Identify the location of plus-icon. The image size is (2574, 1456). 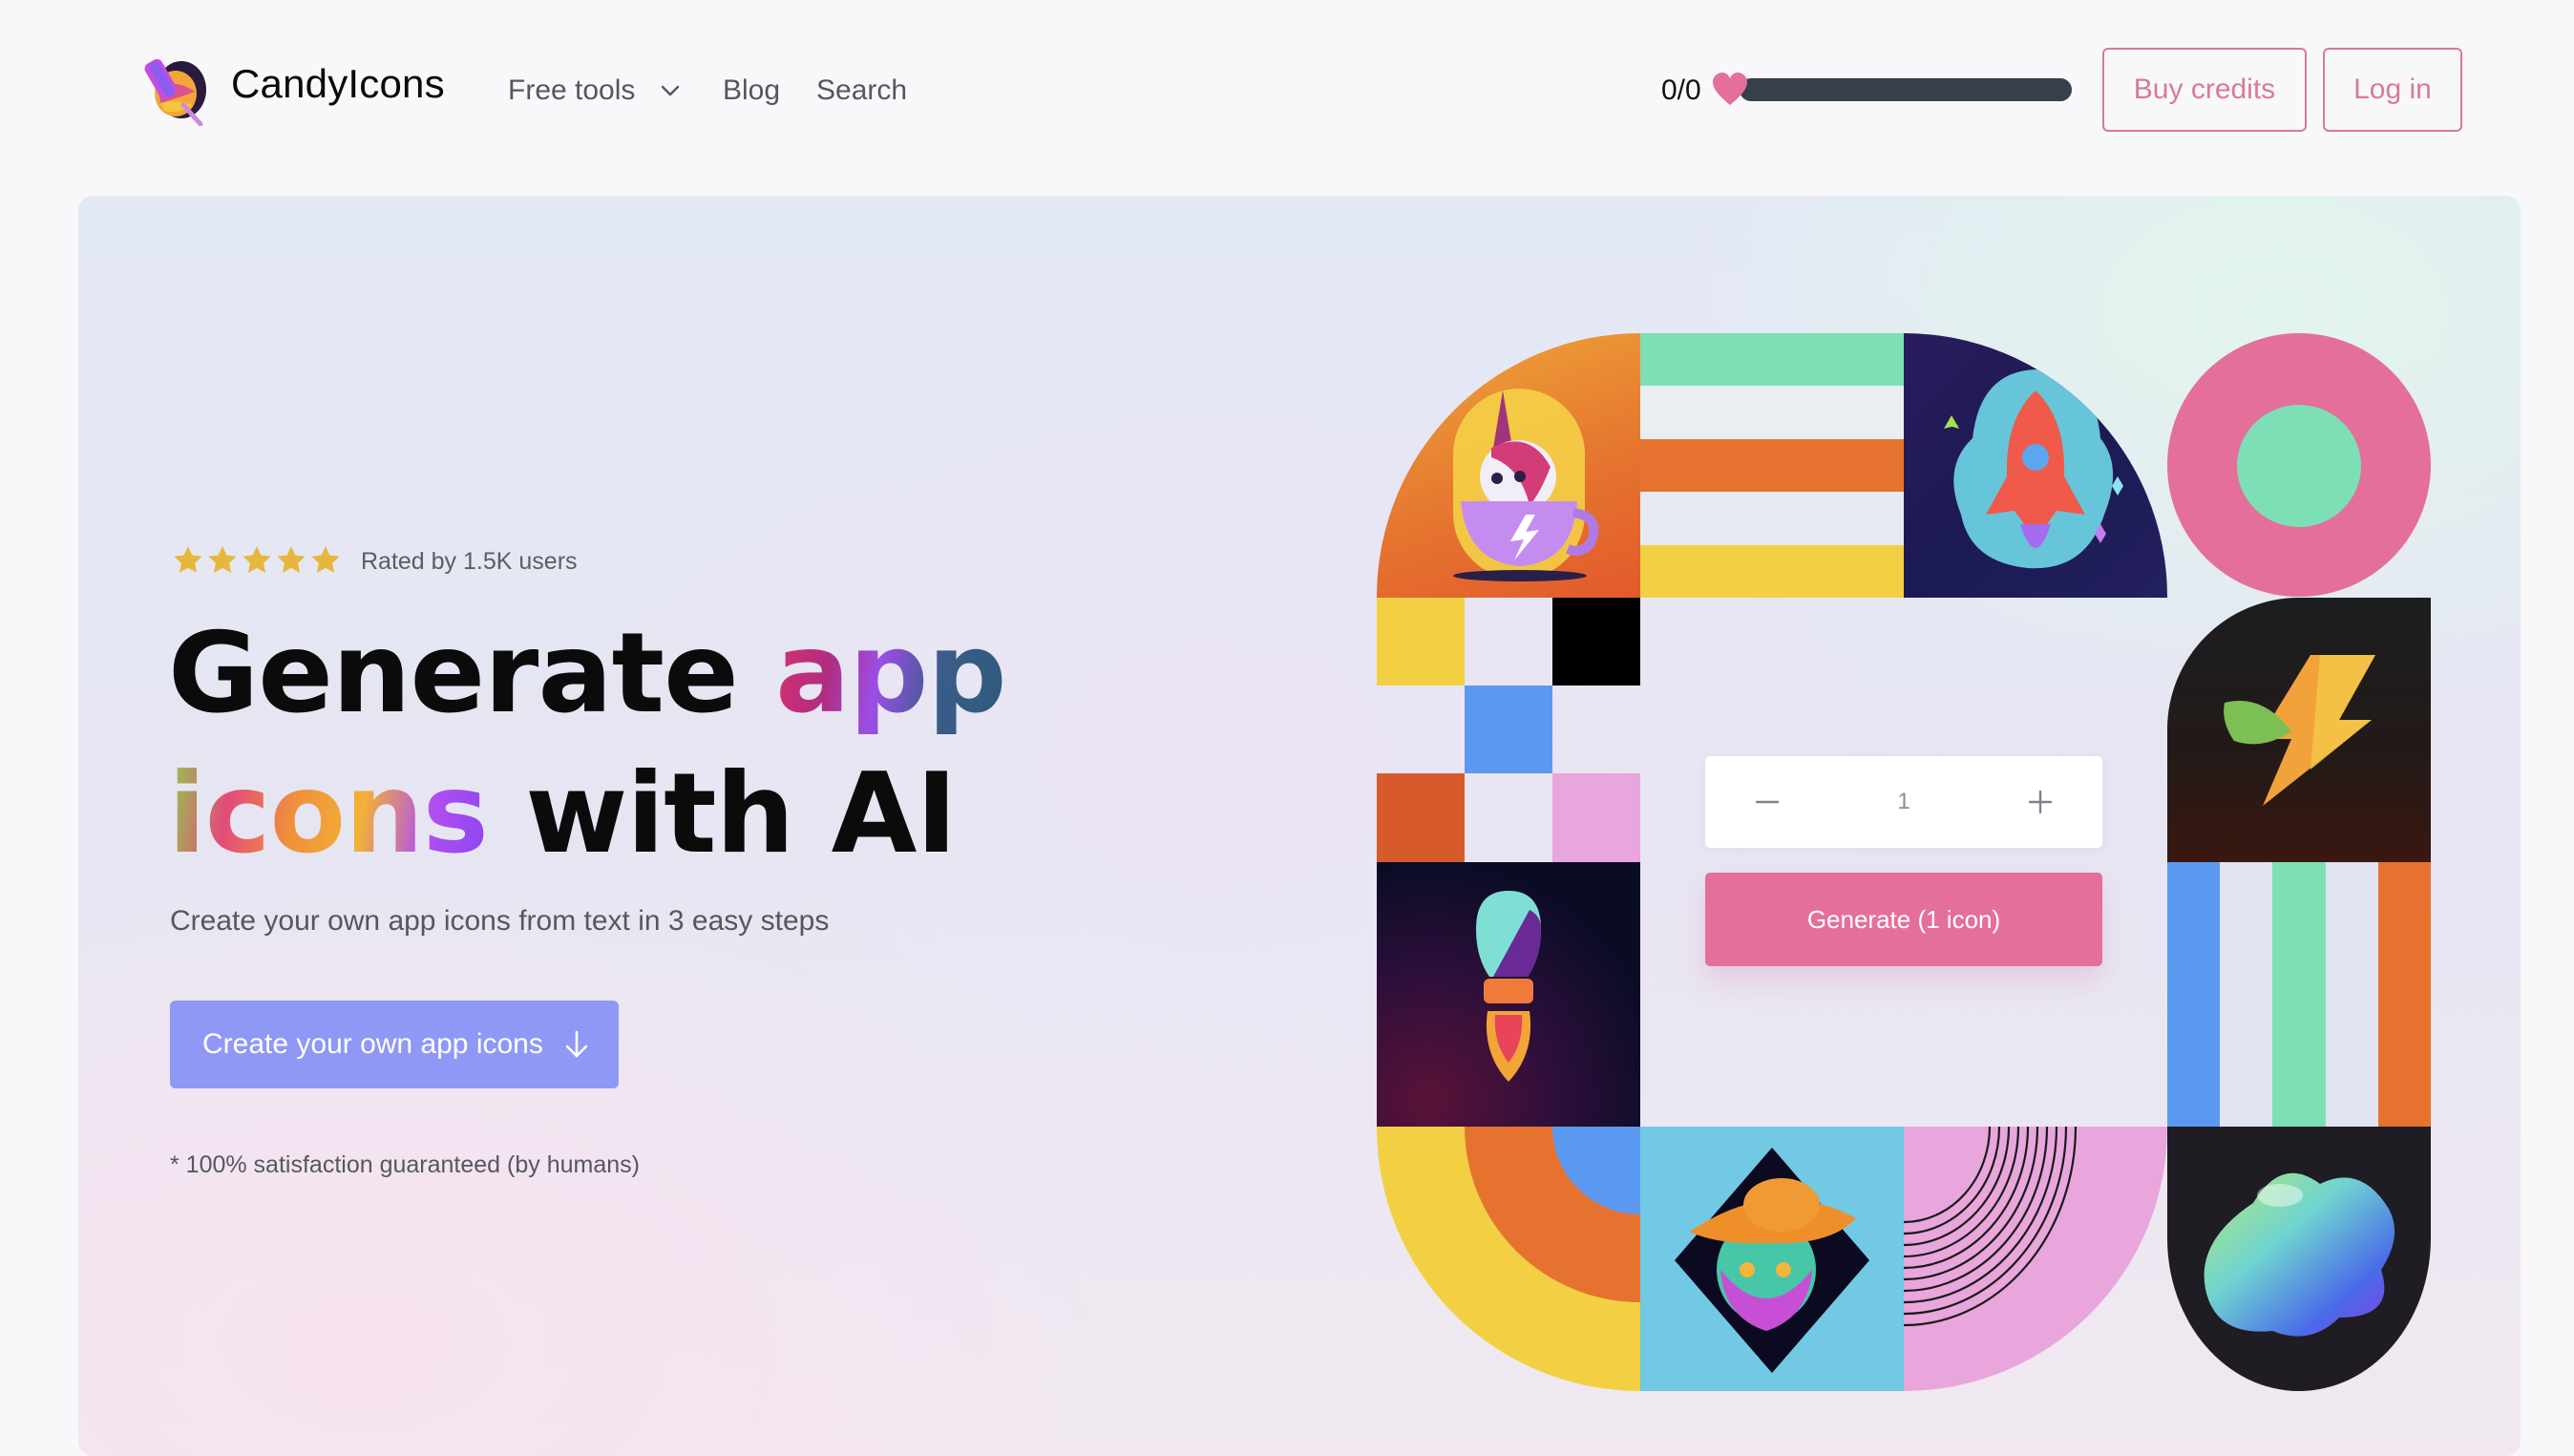
(2040, 802).